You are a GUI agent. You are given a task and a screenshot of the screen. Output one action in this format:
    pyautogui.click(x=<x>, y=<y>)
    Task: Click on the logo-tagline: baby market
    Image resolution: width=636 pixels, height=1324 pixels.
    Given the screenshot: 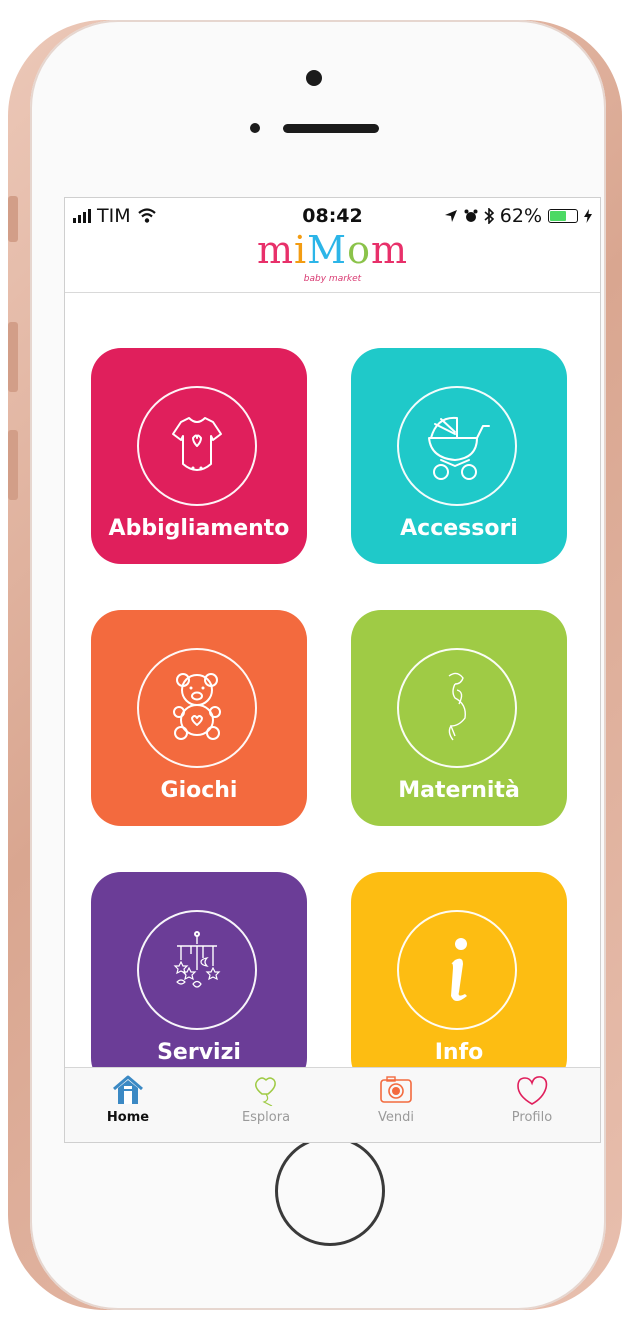 What is the action you would take?
    pyautogui.click(x=332, y=279)
    